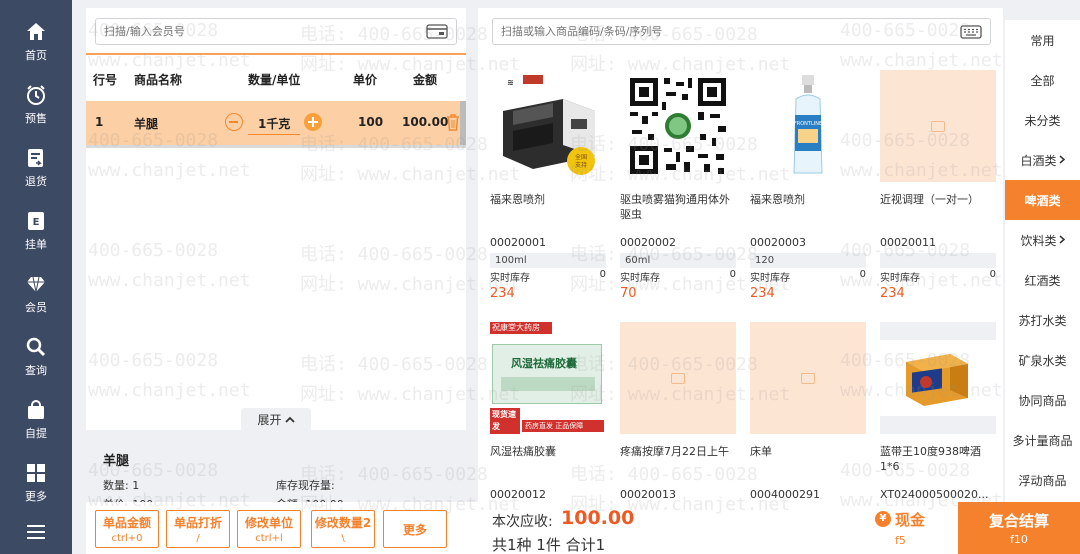 The image size is (1080, 554). I want to click on nav-query: 查询, so click(36, 357).